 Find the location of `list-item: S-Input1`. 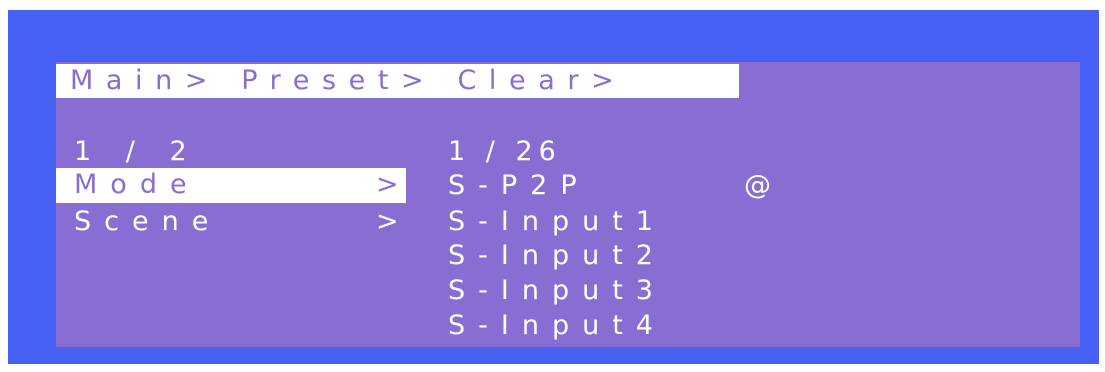

list-item: S-Input1 is located at coordinates (557, 222).